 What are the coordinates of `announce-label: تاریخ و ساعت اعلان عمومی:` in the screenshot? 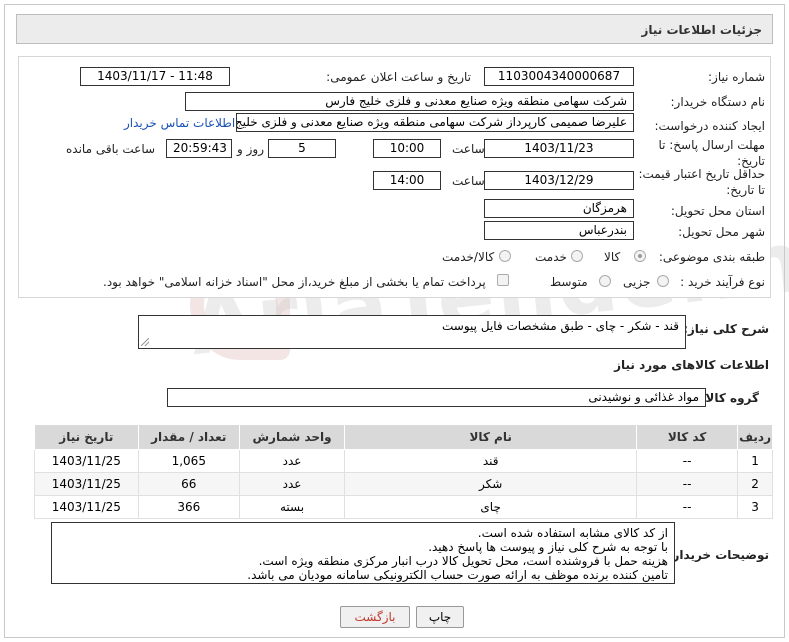 It's located at (398, 77).